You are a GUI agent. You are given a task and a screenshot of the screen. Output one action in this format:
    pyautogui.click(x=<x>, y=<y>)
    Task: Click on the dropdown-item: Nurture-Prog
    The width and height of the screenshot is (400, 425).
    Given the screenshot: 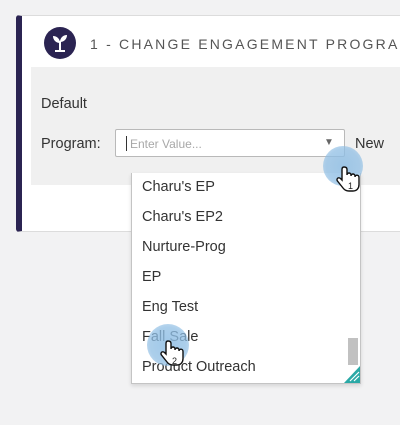 What is the action you would take?
    pyautogui.click(x=184, y=247)
    